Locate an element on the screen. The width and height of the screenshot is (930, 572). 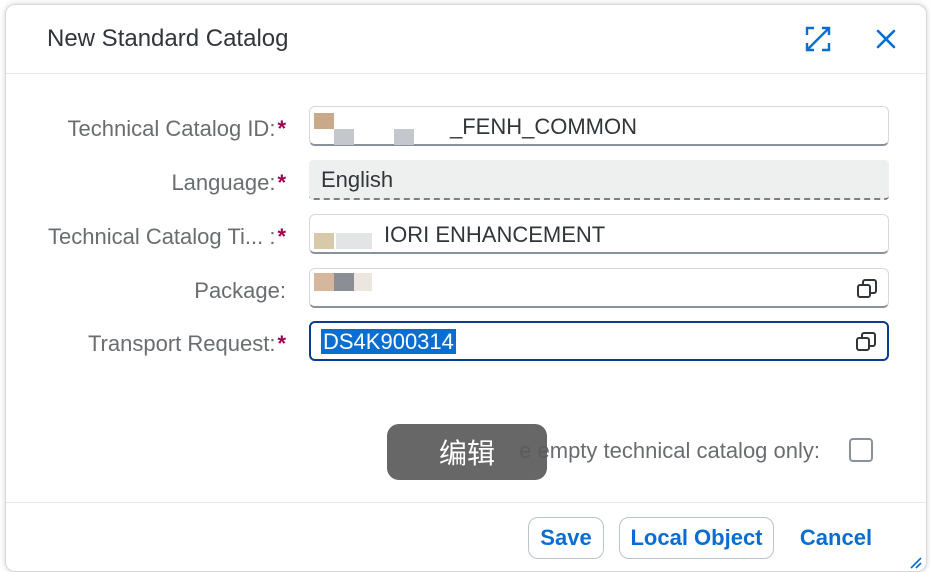
cancel-button: Cancel is located at coordinates (836, 538).